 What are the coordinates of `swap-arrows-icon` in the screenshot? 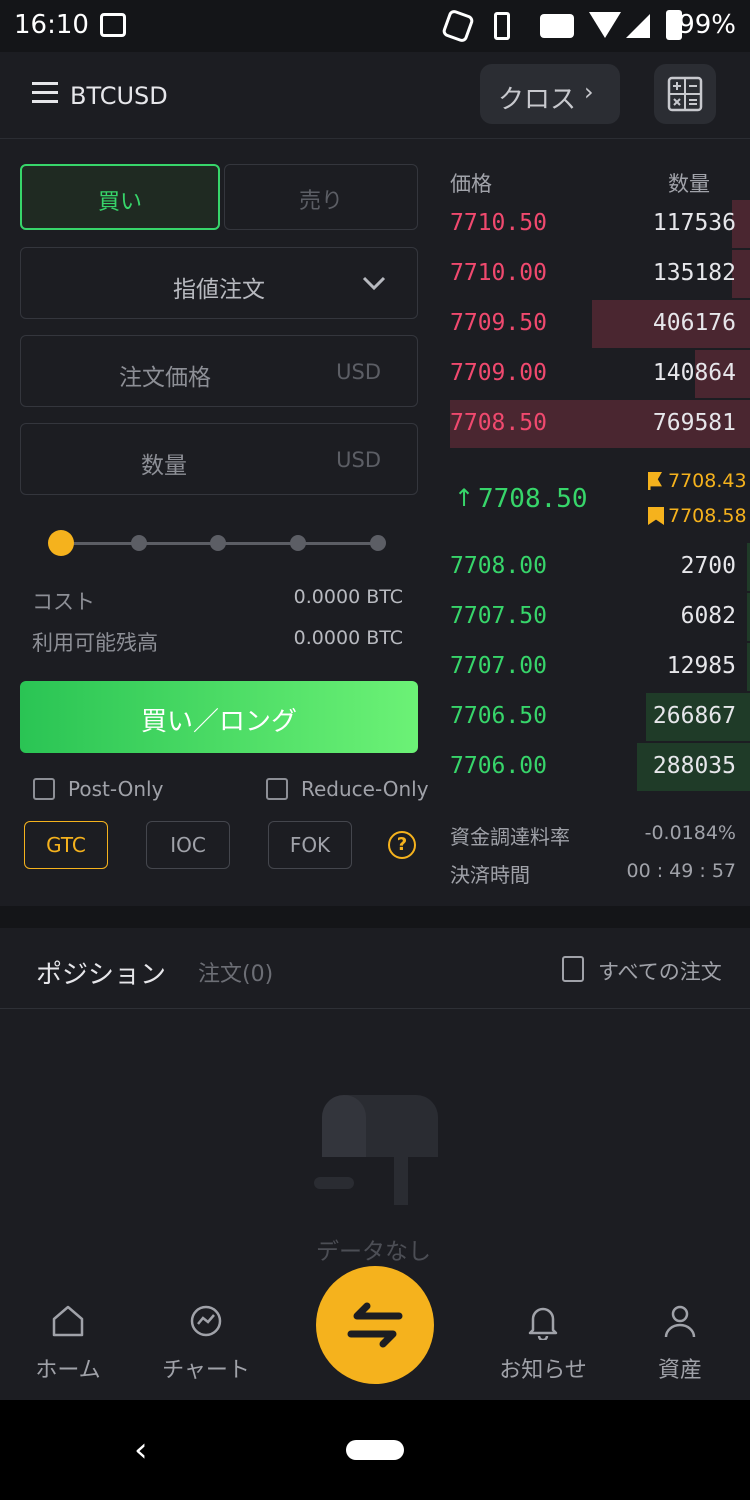 It's located at (375, 1325).